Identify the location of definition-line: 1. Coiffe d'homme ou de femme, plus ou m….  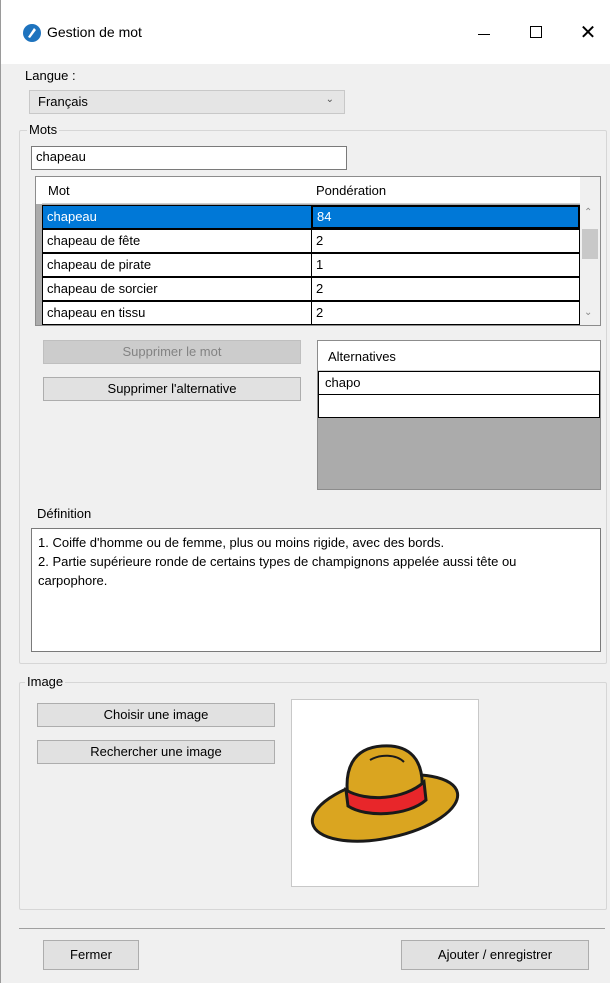
(241, 542).